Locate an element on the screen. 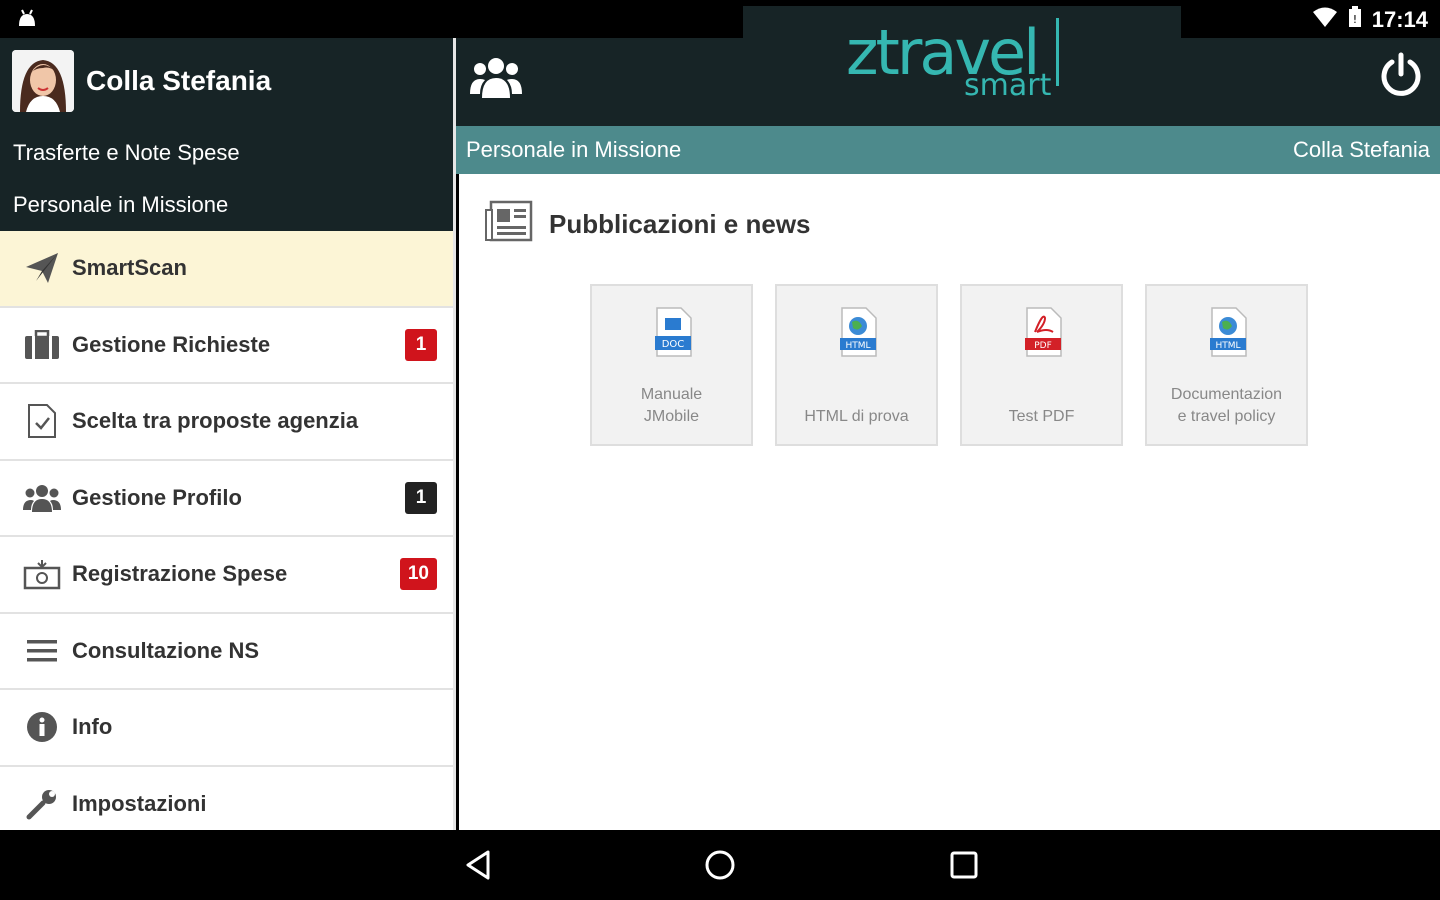 The width and height of the screenshot is (1440, 900). publication-tile-html: HTML HTML di prova is located at coordinates (856, 365).